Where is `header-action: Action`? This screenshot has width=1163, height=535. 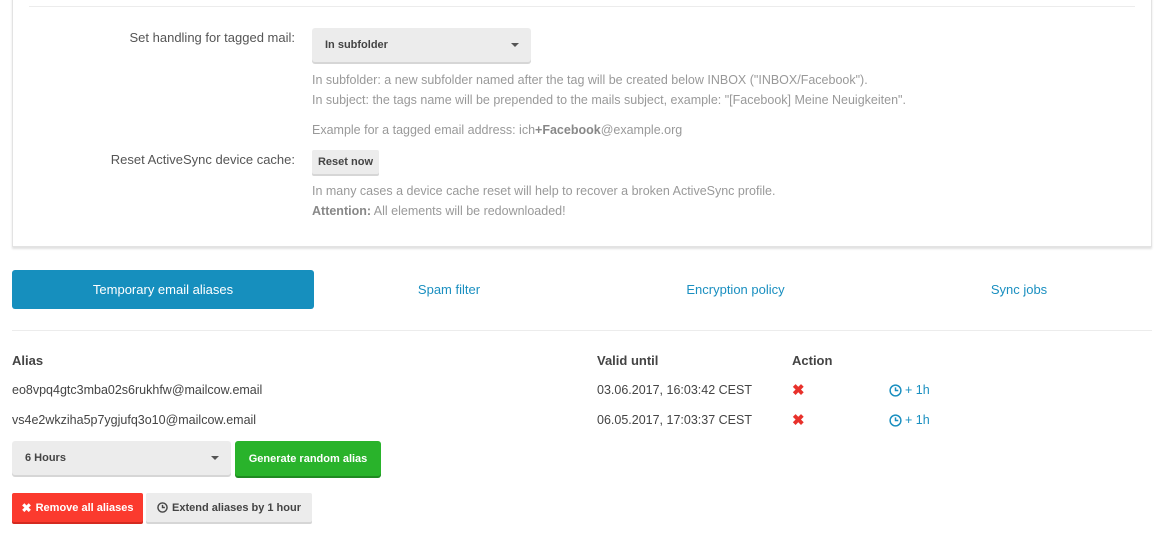 header-action: Action is located at coordinates (812, 360).